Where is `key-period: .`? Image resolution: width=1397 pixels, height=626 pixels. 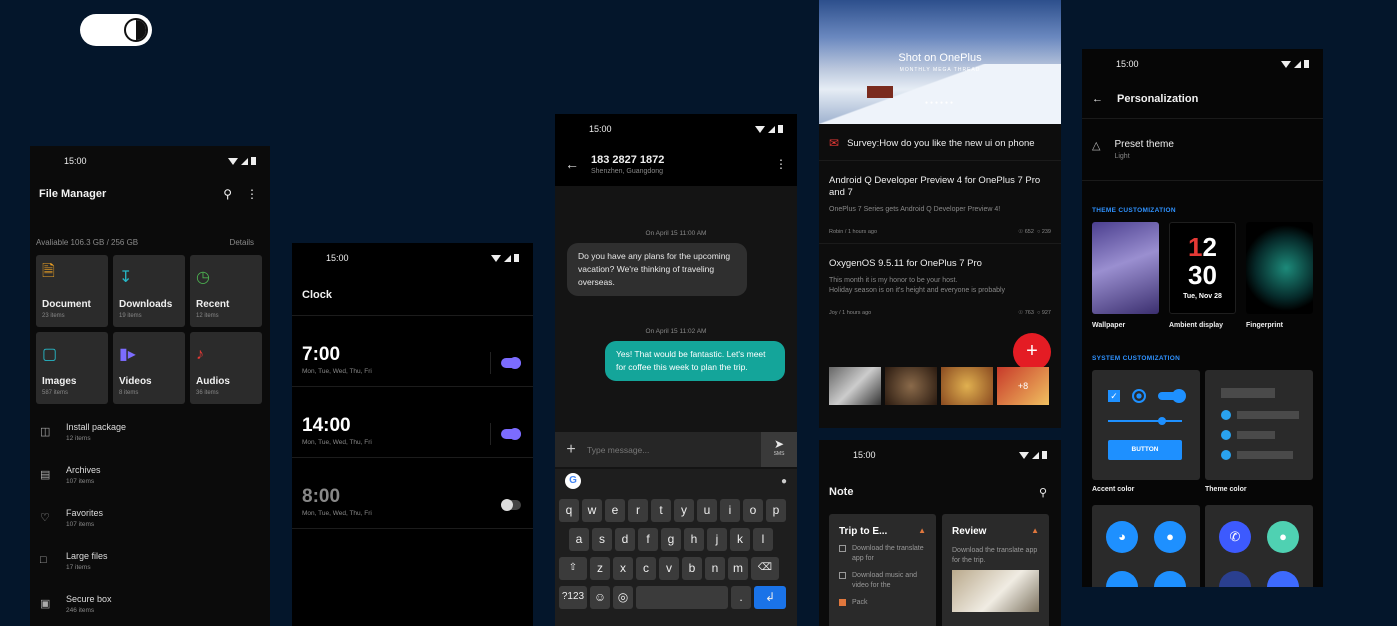
key-period: . is located at coordinates (741, 597).